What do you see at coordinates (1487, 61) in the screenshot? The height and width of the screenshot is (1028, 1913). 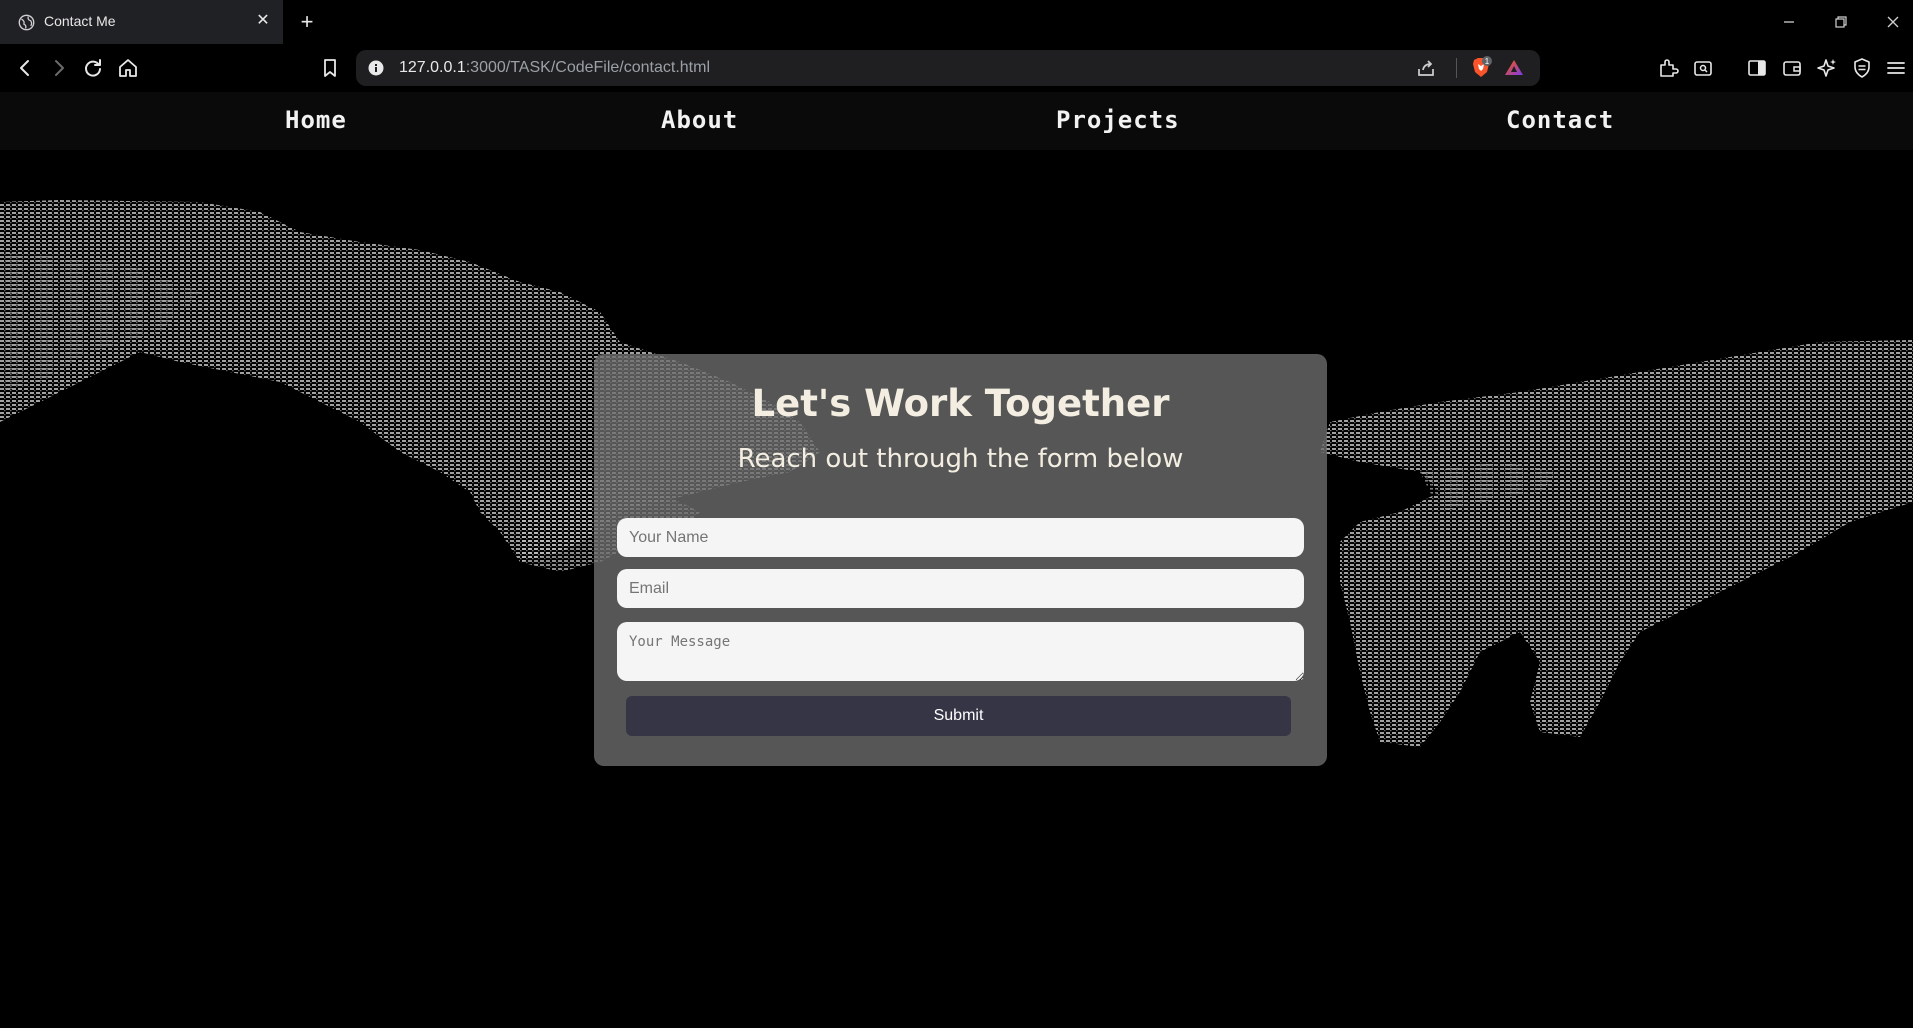 I see `shields-badge: 1` at bounding box center [1487, 61].